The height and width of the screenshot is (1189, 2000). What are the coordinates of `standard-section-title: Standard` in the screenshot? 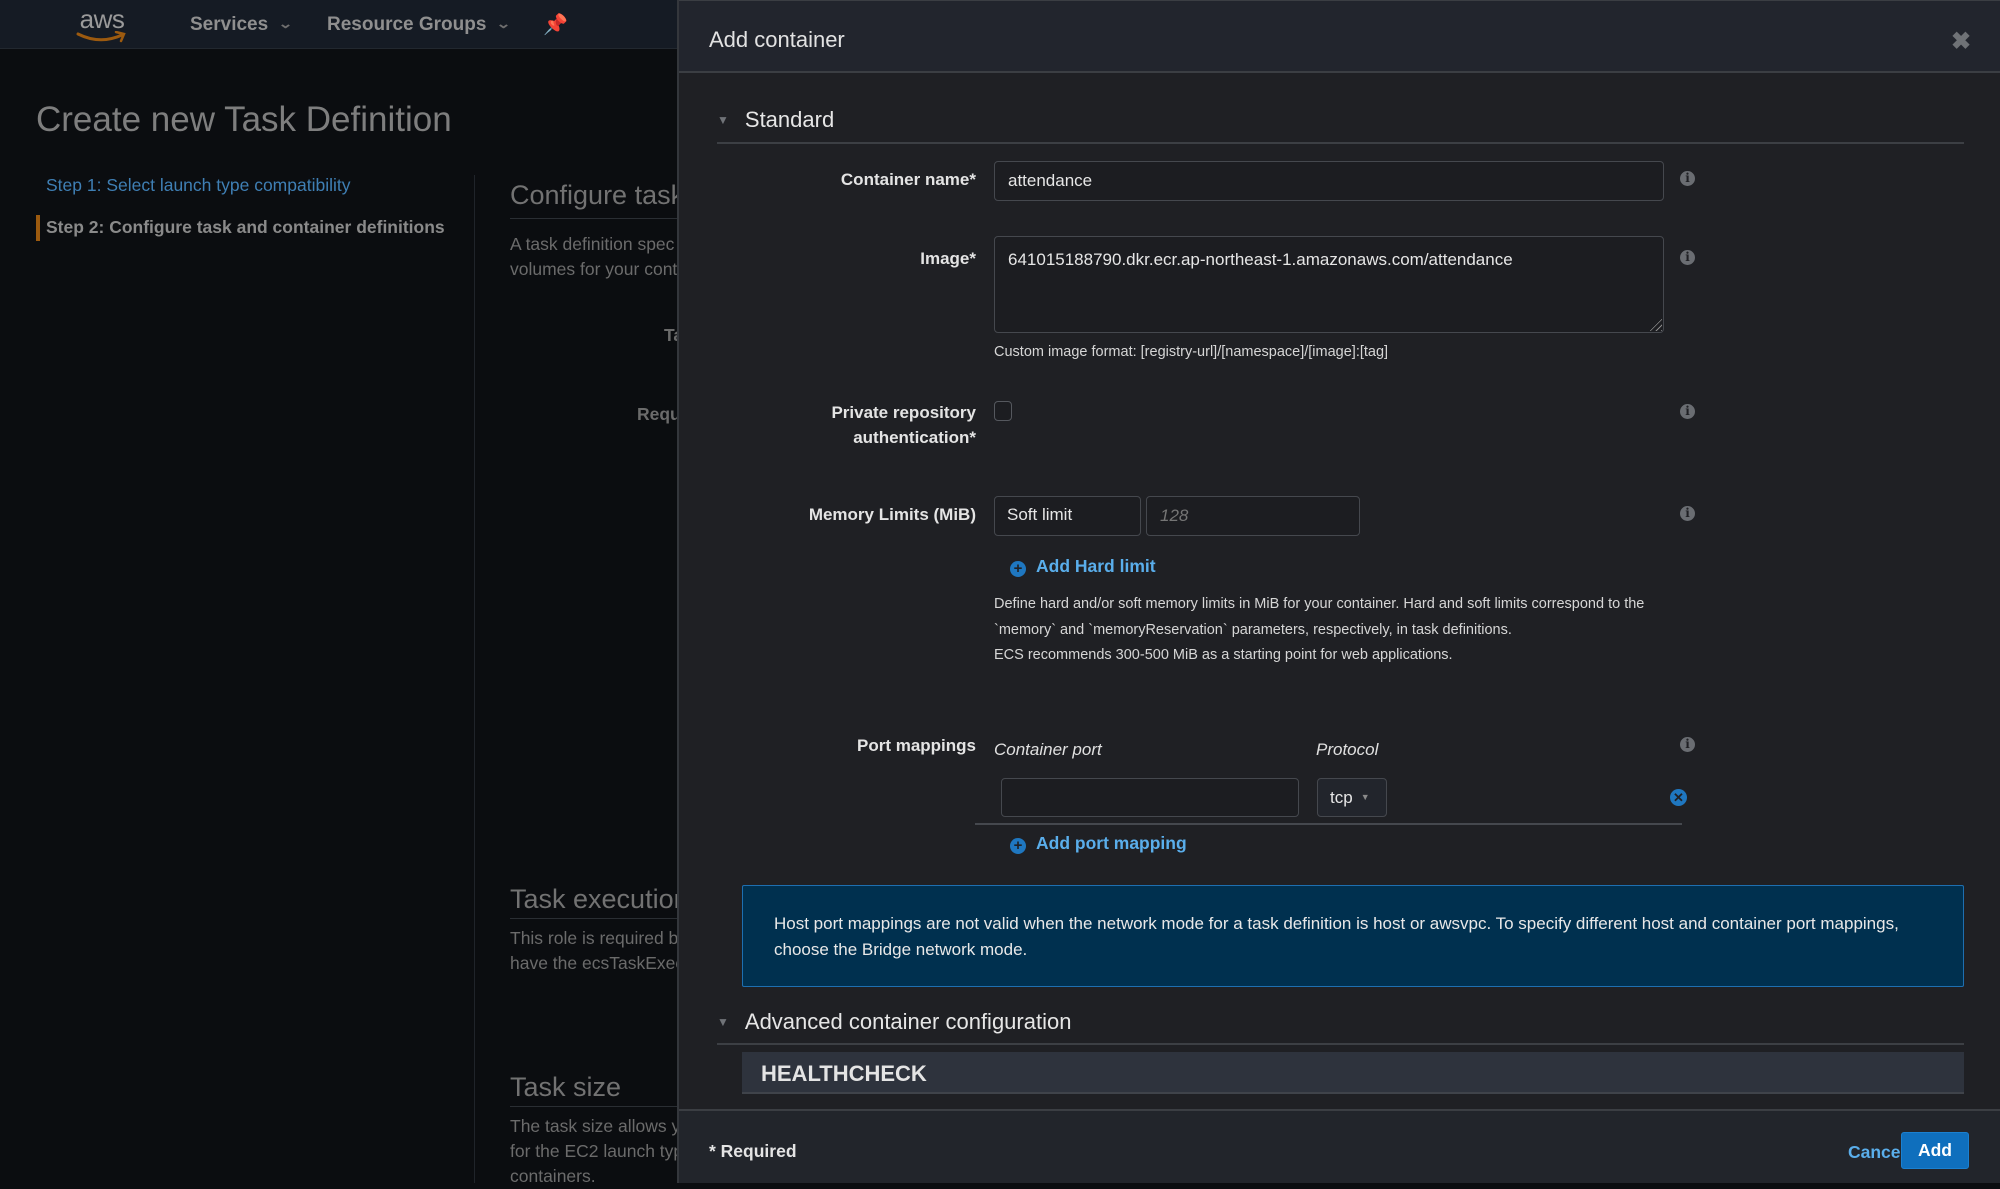 It's located at (789, 119).